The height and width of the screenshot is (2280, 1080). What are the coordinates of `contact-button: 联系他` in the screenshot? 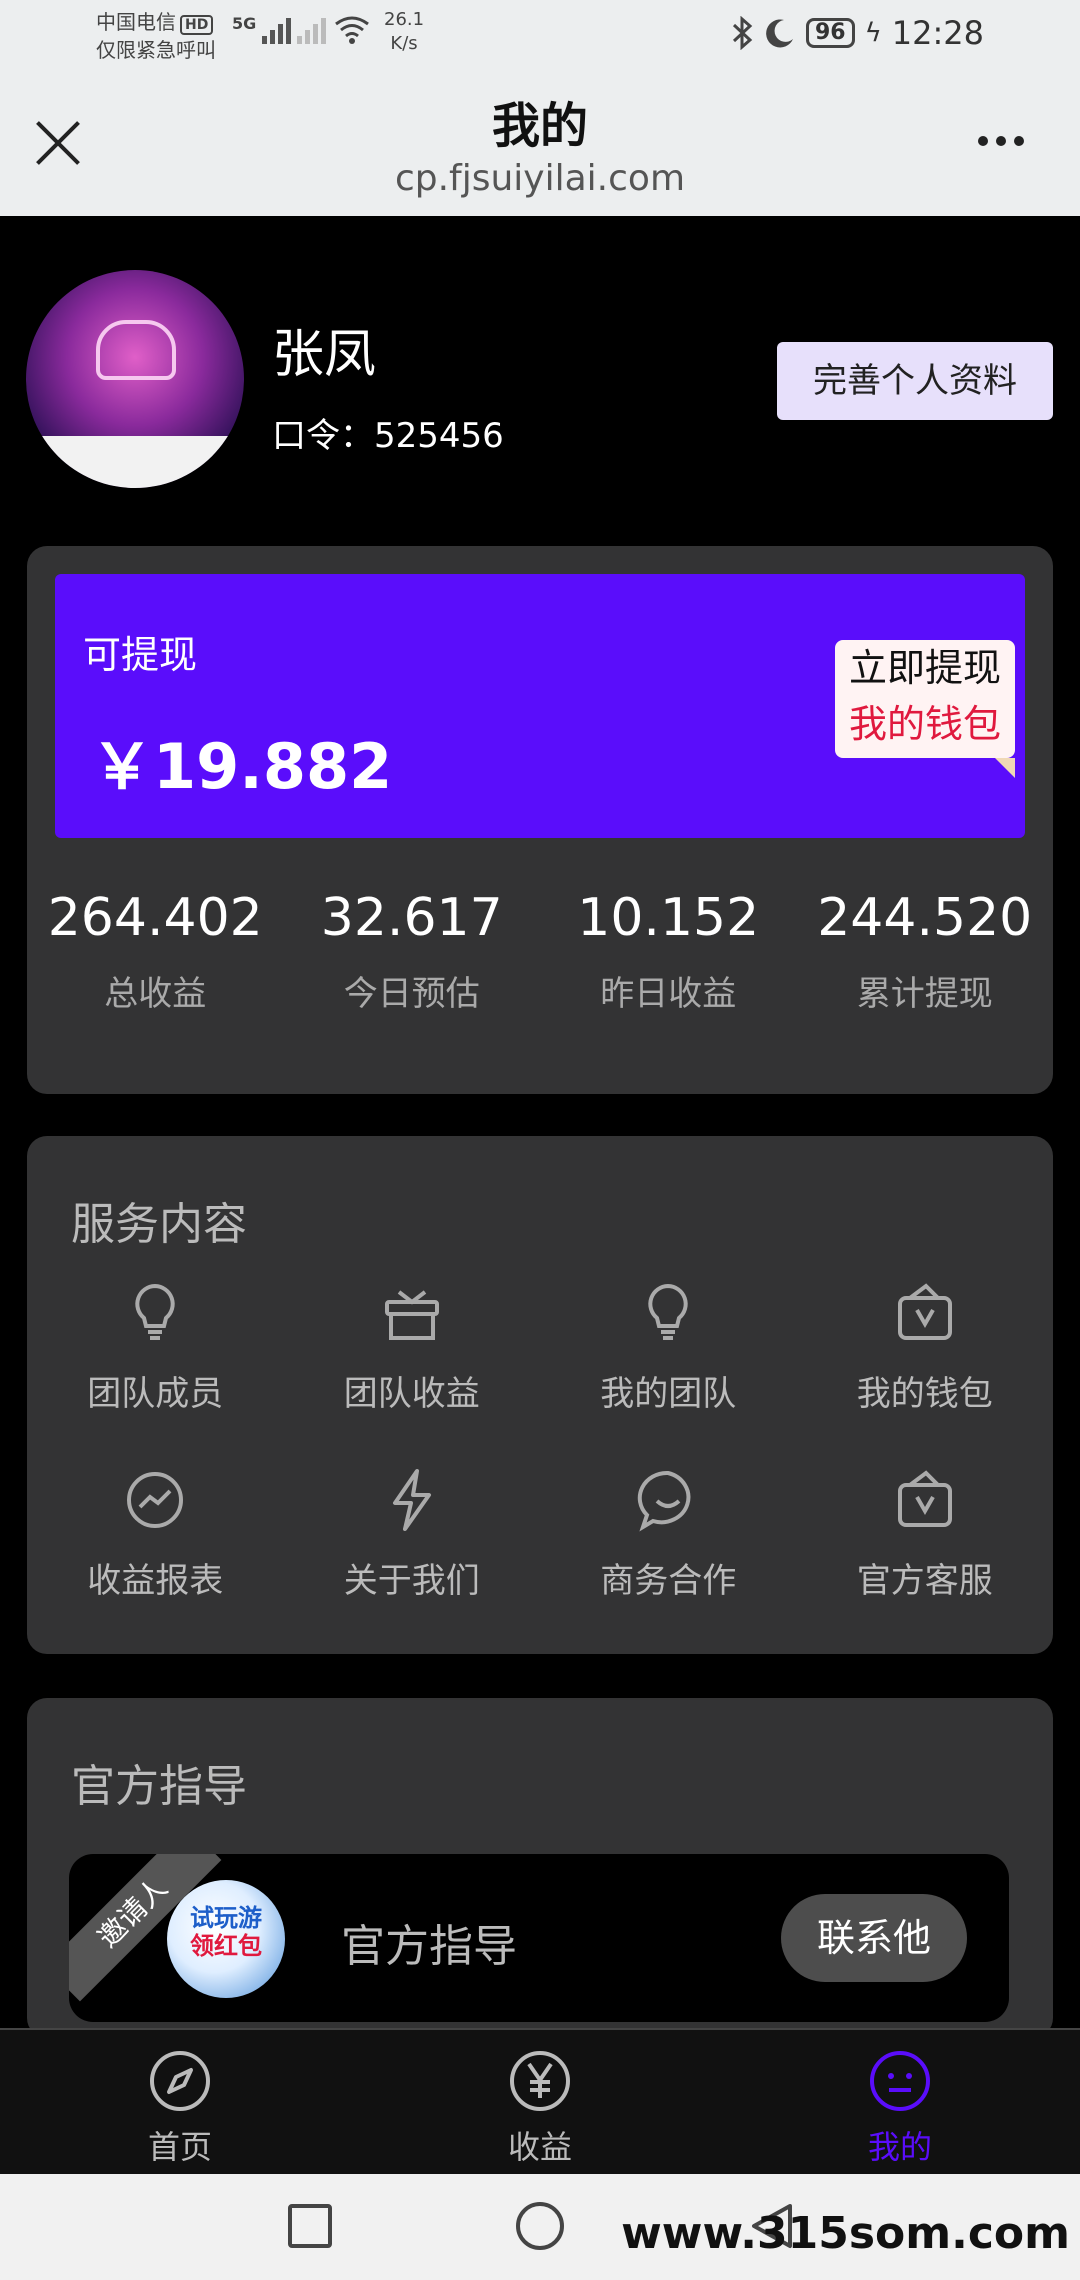 It's located at (874, 1938).